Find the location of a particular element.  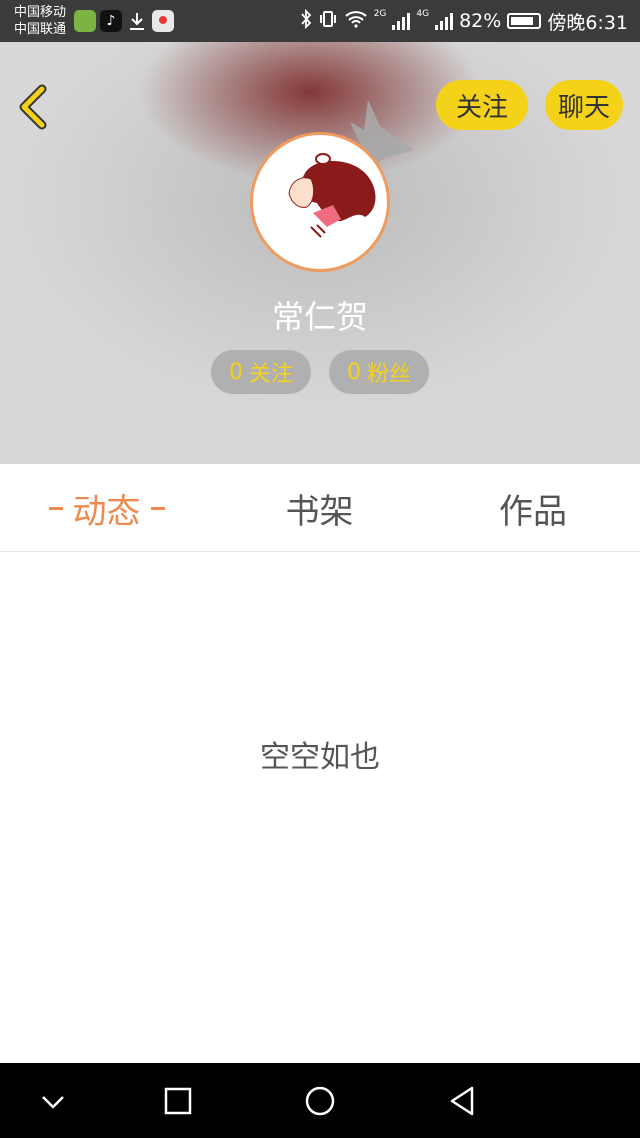

tab-bookshelf: 书架 is located at coordinates (319, 508).